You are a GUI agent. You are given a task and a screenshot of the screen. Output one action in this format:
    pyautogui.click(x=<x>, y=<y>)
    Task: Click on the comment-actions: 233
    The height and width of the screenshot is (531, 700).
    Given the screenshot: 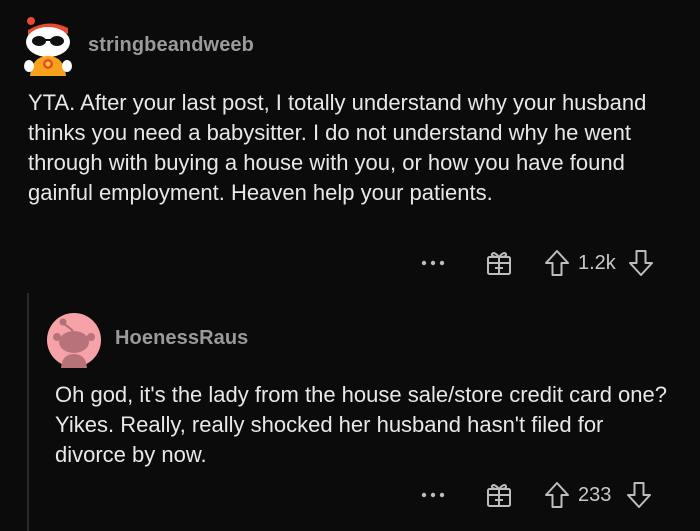 What is the action you would take?
    pyautogui.click(x=536, y=495)
    